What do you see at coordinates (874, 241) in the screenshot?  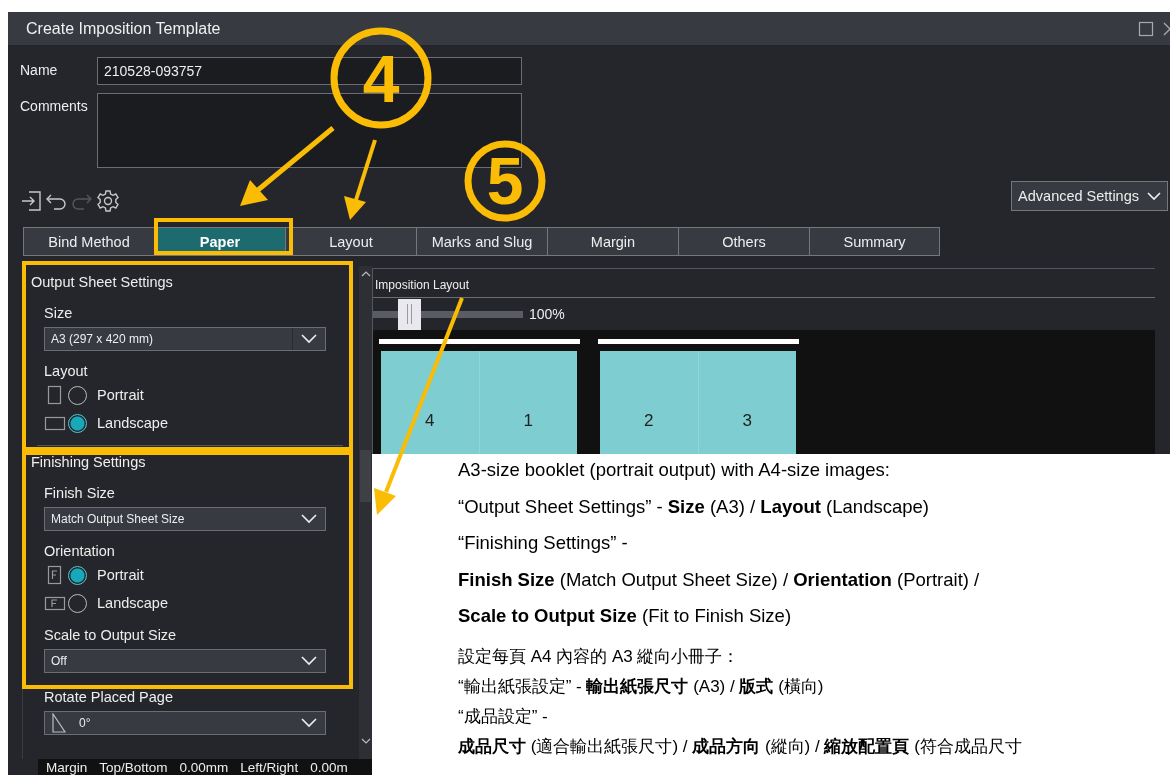 I see `tab: Summary` at bounding box center [874, 241].